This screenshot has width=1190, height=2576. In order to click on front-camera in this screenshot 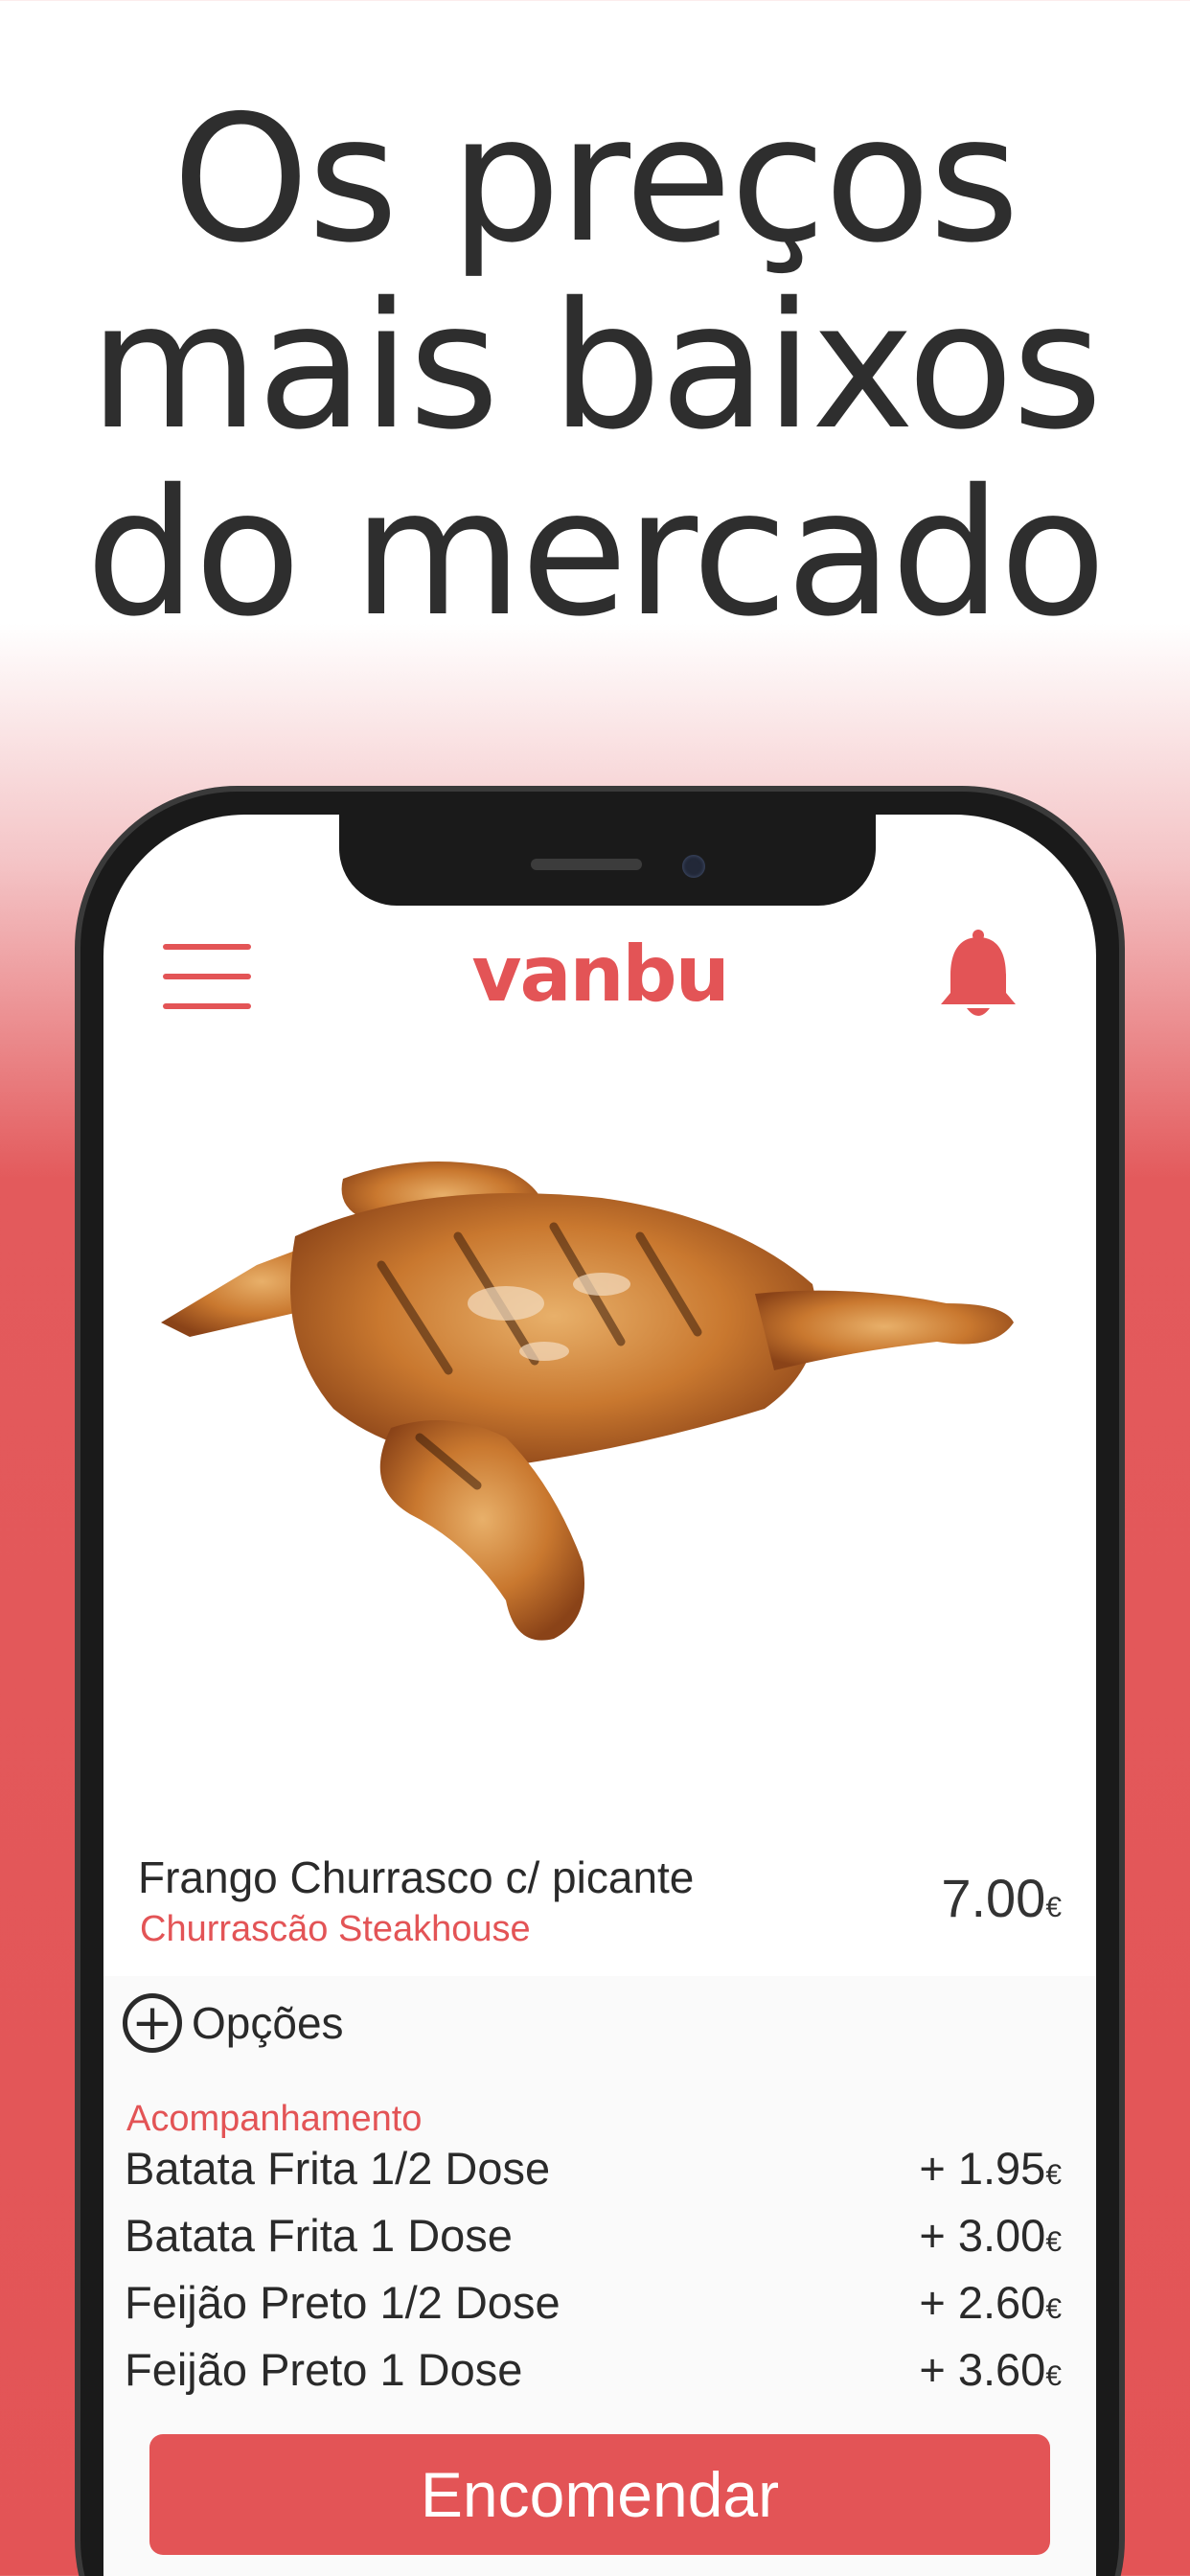, I will do `click(694, 866)`.